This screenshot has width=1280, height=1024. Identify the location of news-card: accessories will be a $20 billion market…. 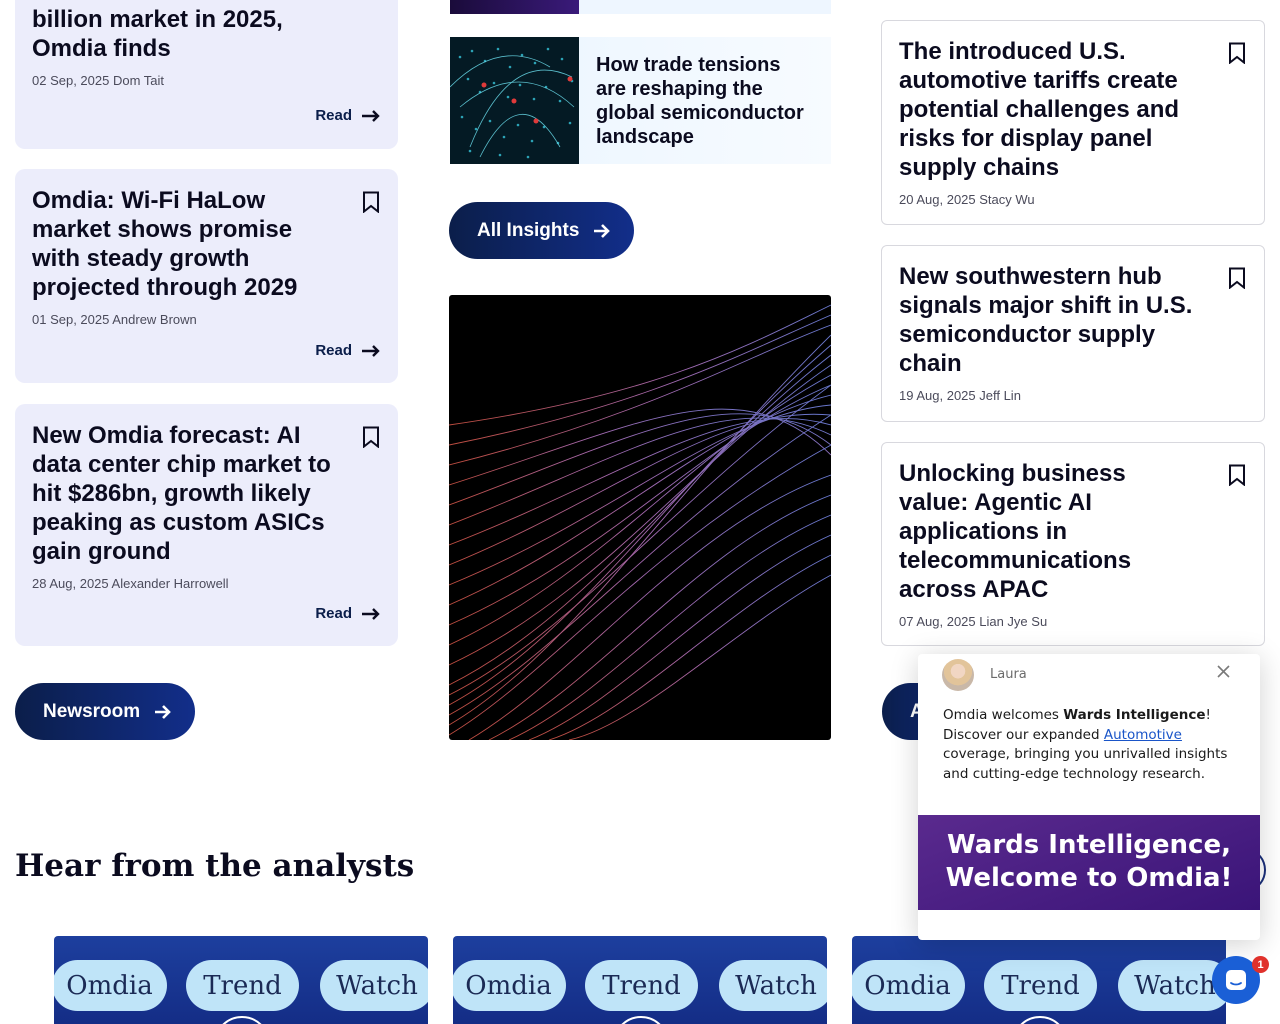
(206, 74).